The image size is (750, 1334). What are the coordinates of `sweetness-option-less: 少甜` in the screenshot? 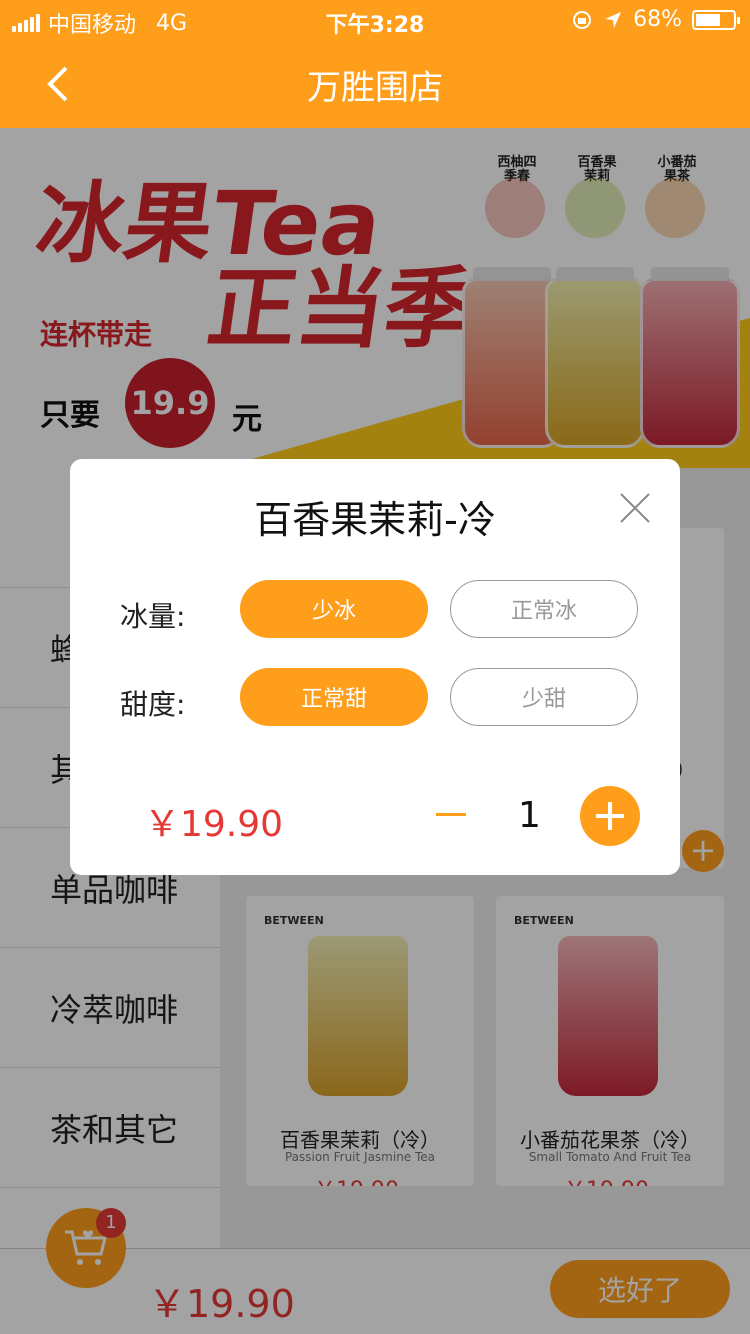 It's located at (544, 697).